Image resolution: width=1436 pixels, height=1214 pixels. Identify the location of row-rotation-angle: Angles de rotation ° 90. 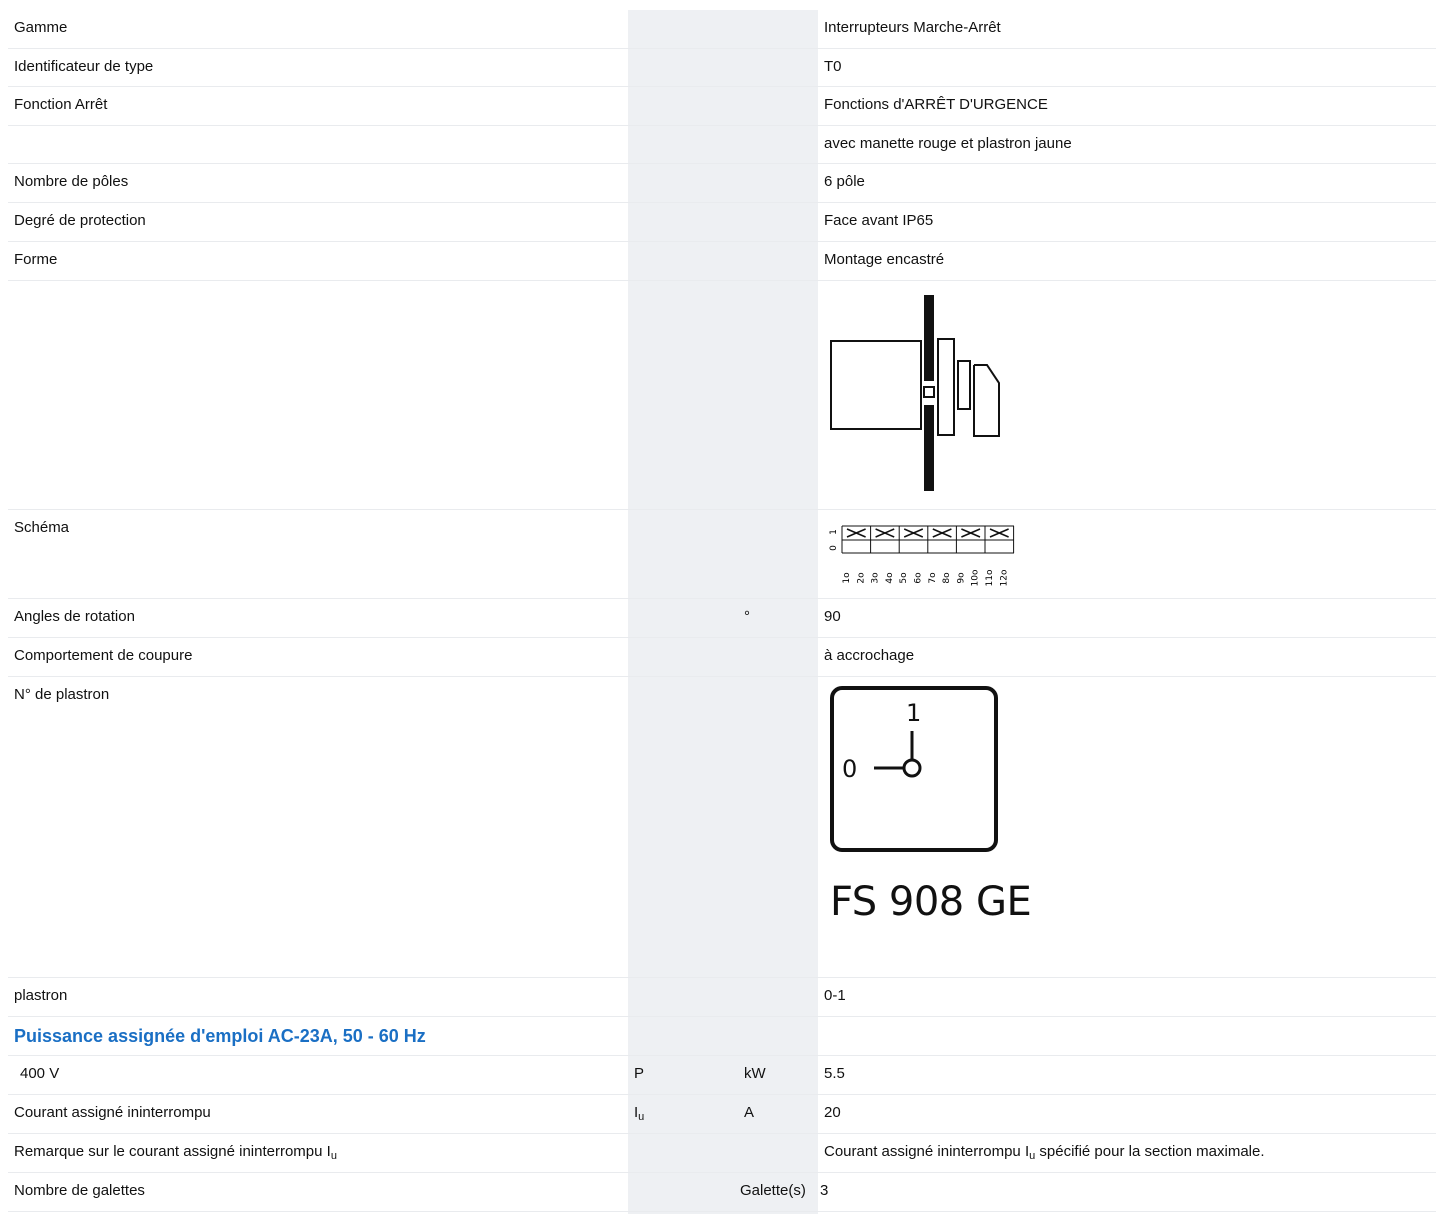
(722, 618).